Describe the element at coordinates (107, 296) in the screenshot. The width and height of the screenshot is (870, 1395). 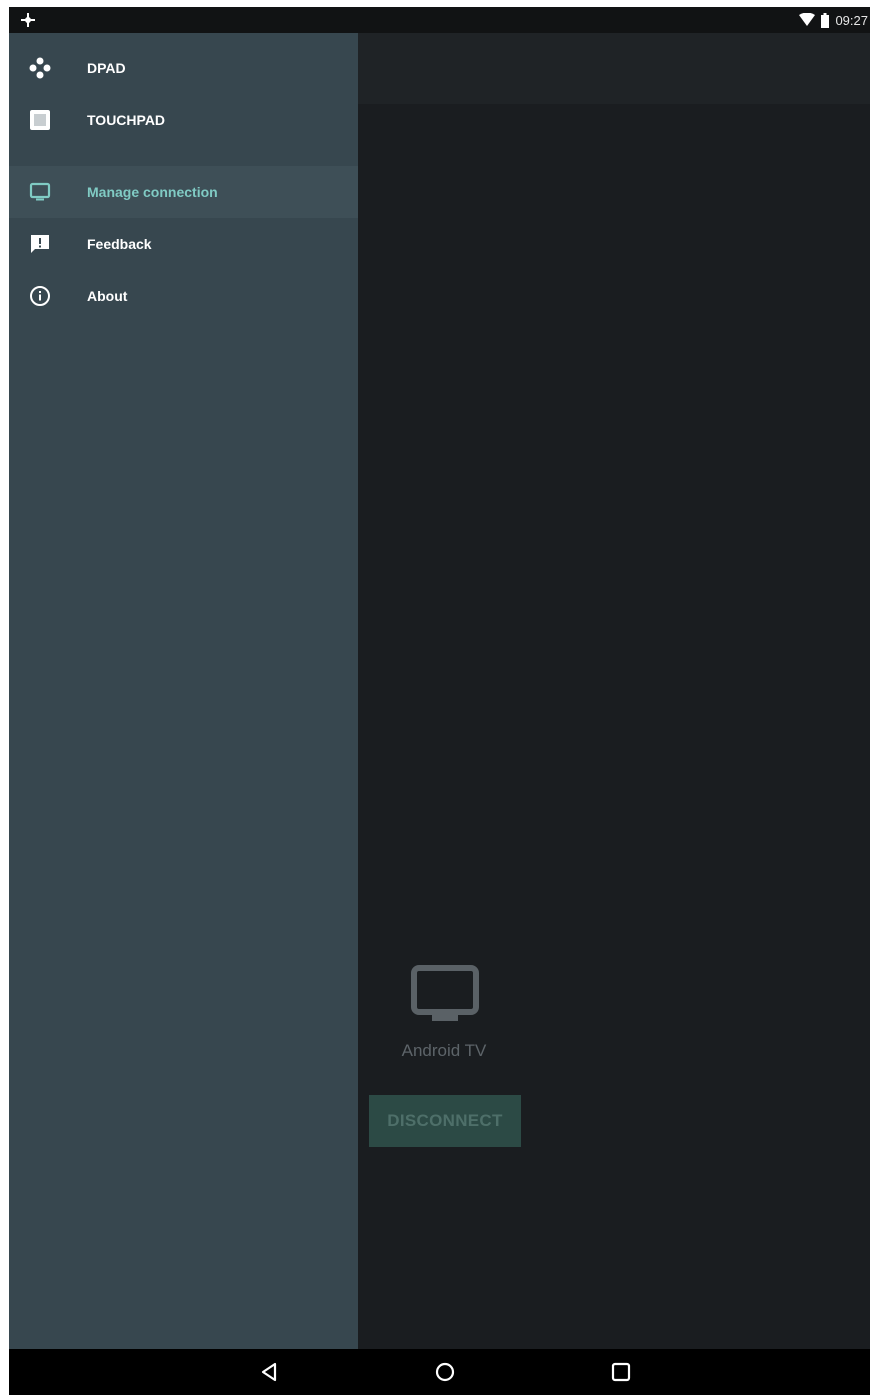
I see `drawer-item-label: About` at that location.